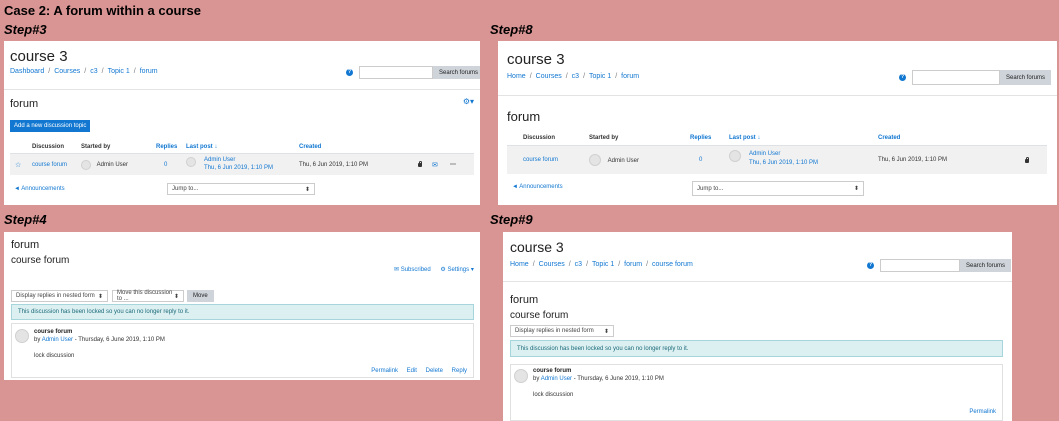  I want to click on gear-icon: ⚙▾, so click(468, 101).